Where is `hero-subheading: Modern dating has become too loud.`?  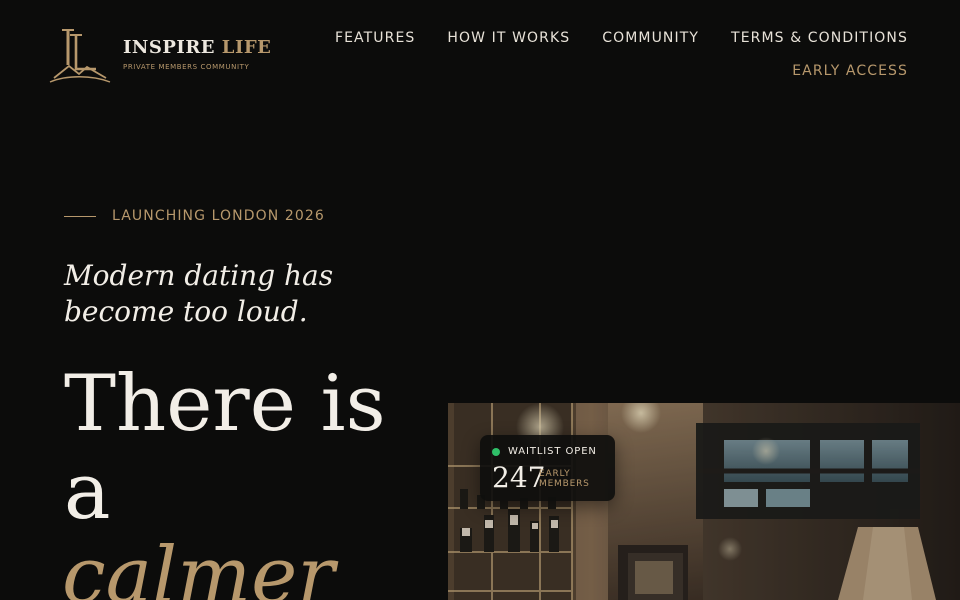 hero-subheading: Modern dating has become too loud. is located at coordinates (199, 293).